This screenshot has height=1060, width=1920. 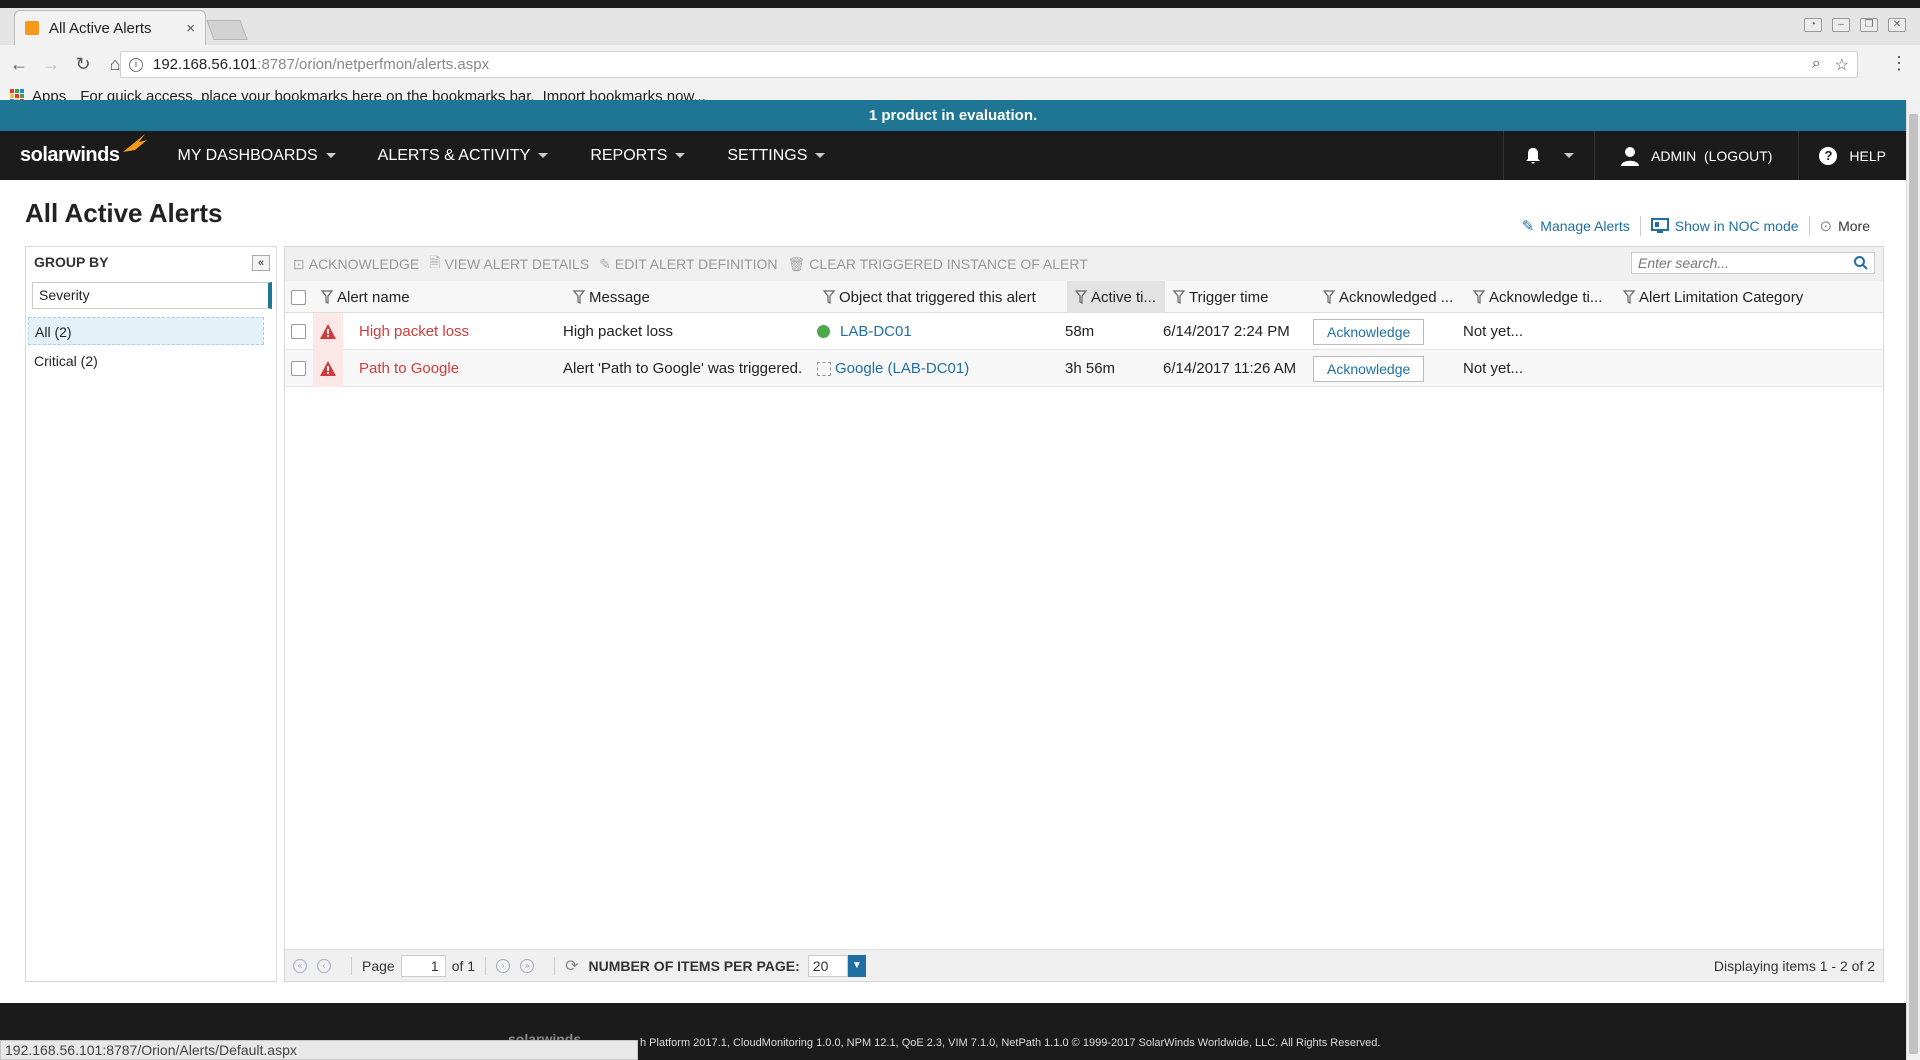 What do you see at coordinates (1813, 25) in the screenshot?
I see `profile-icon: ◔` at bounding box center [1813, 25].